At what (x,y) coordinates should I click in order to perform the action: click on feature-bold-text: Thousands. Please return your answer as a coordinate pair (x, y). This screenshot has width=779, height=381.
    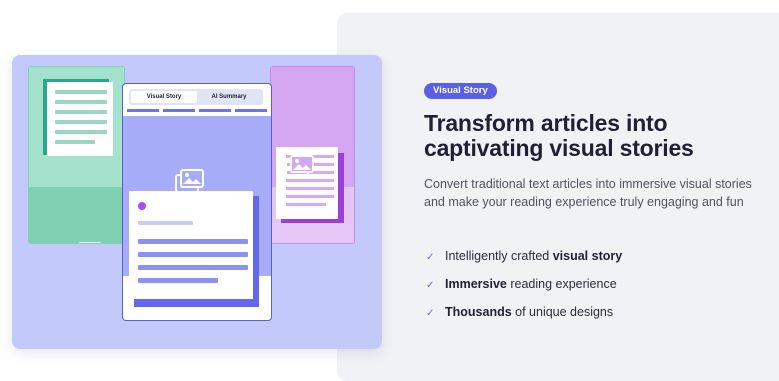
    Looking at the image, I should click on (478, 312).